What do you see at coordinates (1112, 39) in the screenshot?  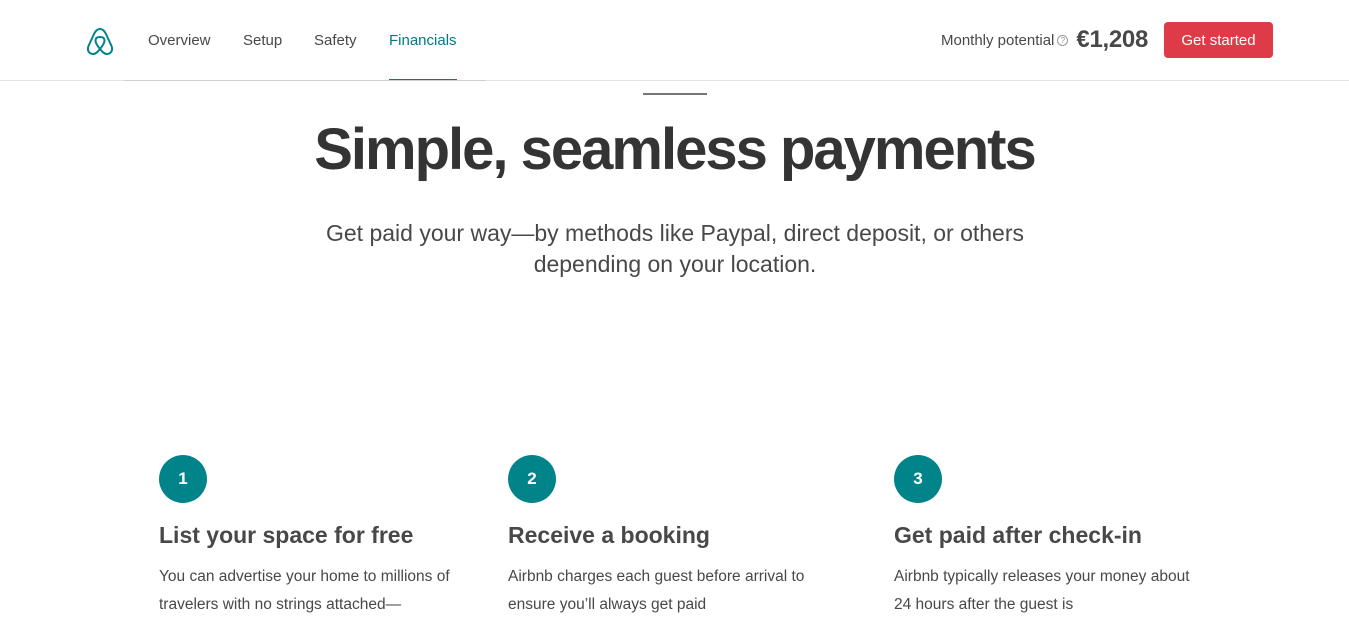 I see `monthly-potential-amount: €1,208` at bounding box center [1112, 39].